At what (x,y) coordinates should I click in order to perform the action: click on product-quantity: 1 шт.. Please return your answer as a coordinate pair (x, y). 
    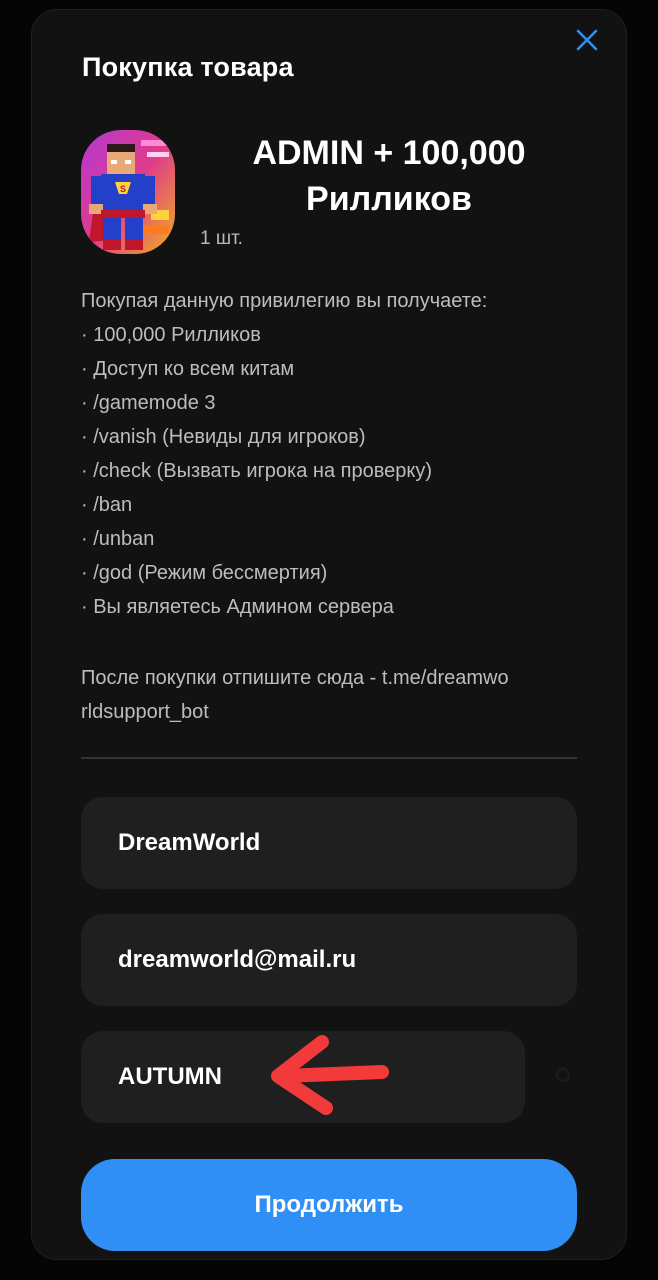
    Looking at the image, I should click on (221, 238).